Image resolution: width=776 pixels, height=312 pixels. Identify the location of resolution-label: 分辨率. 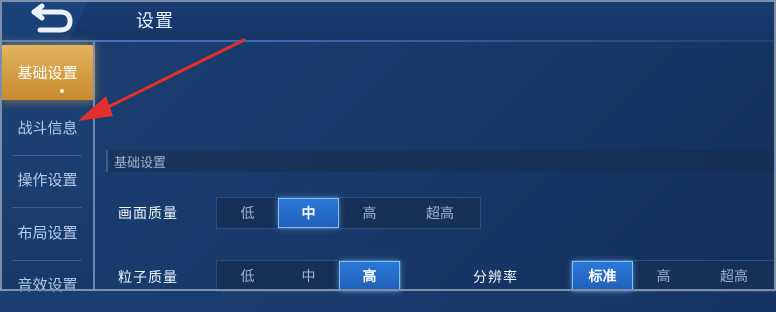
(495, 278).